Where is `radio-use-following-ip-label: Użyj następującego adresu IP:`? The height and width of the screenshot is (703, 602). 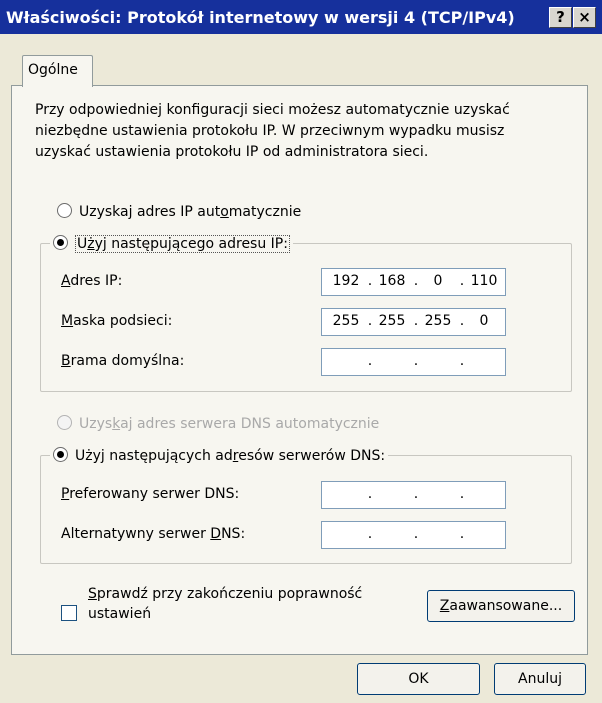
radio-use-following-ip-label: Użyj następującego adresu IP: is located at coordinates (182, 244).